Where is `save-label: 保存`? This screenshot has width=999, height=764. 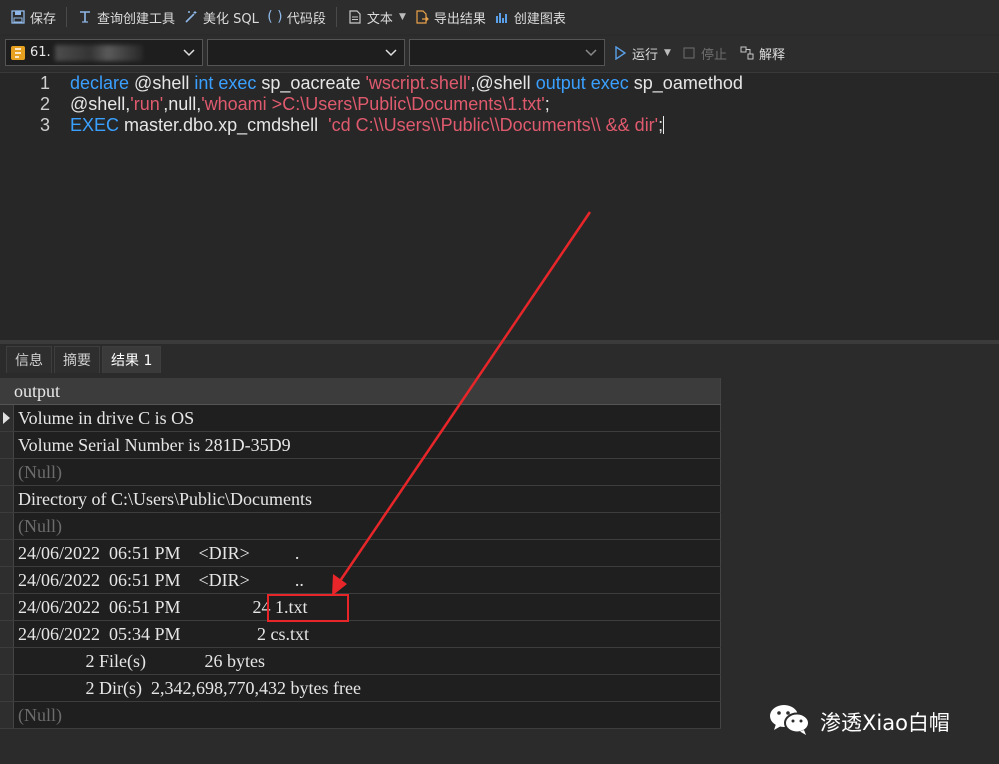 save-label: 保存 is located at coordinates (43, 19).